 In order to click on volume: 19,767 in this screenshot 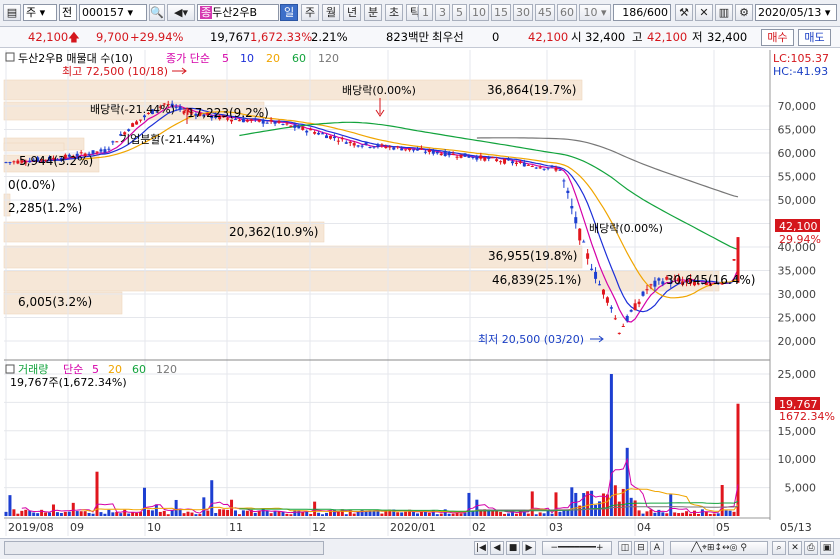, I will do `click(230, 37)`.